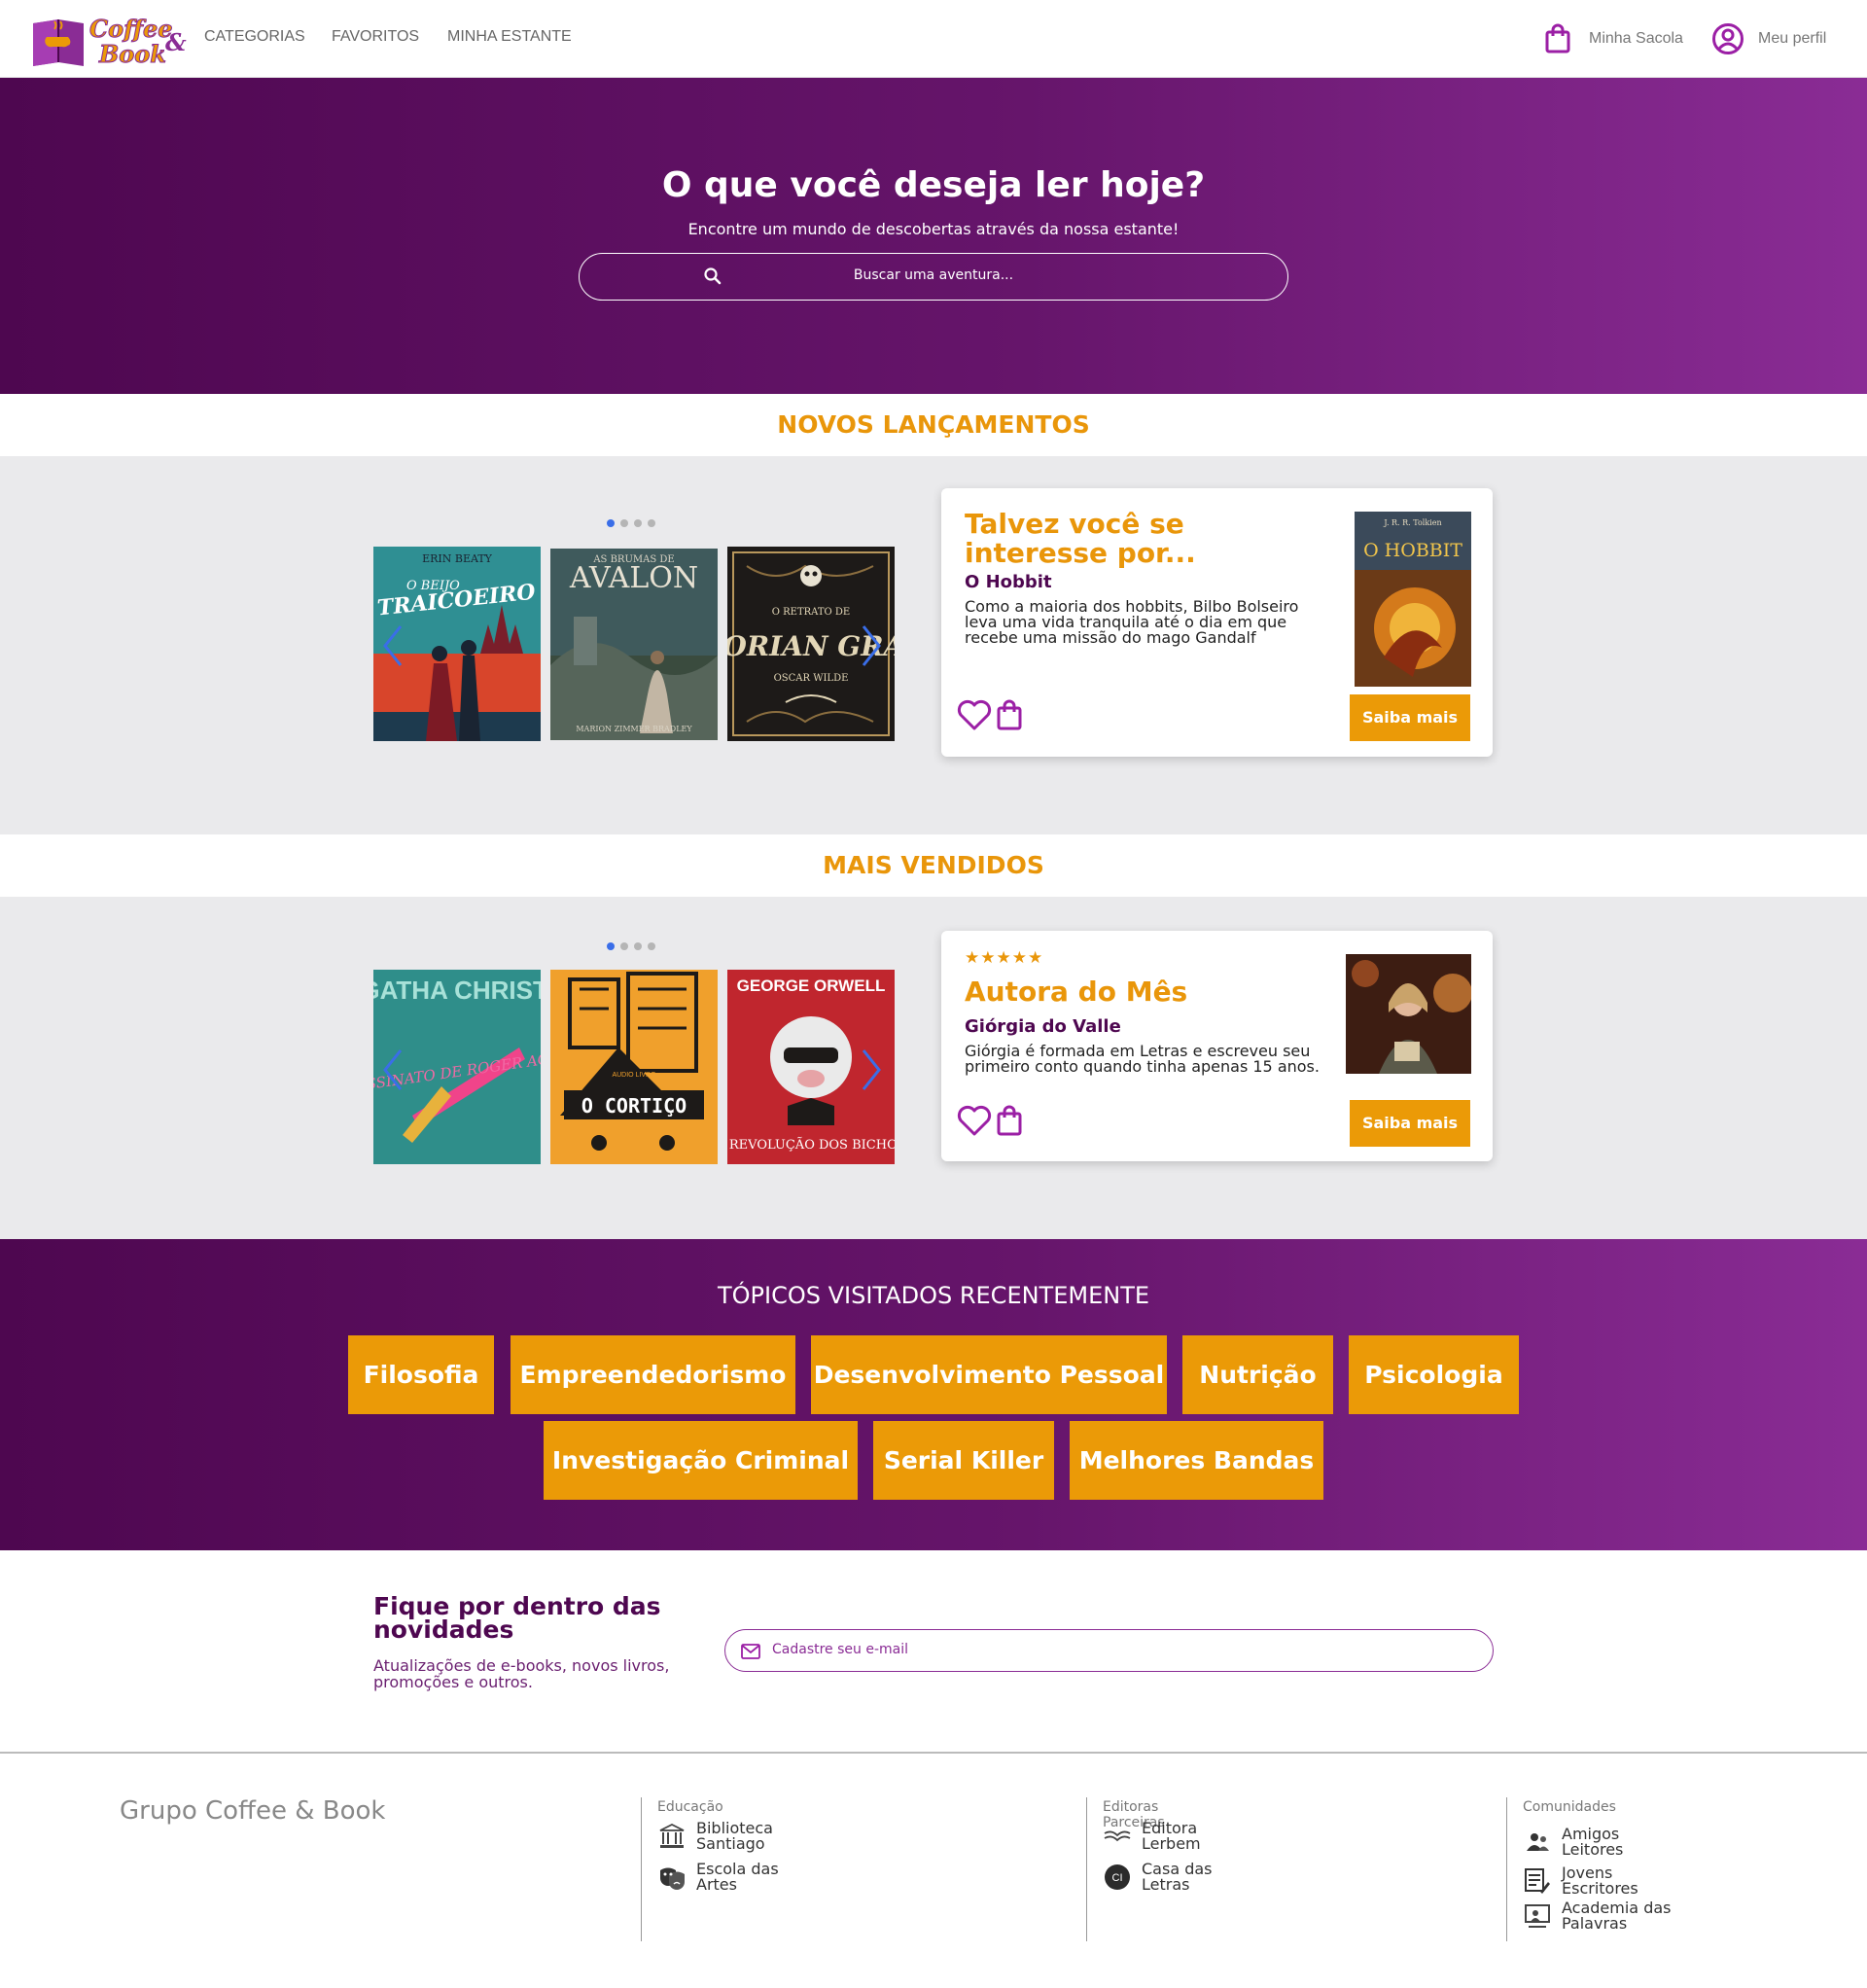 The image size is (1867, 1988). Describe the element at coordinates (1605, 1916) in the screenshot. I see `footer-link-academia-palavras: Academia das Palavras` at that location.